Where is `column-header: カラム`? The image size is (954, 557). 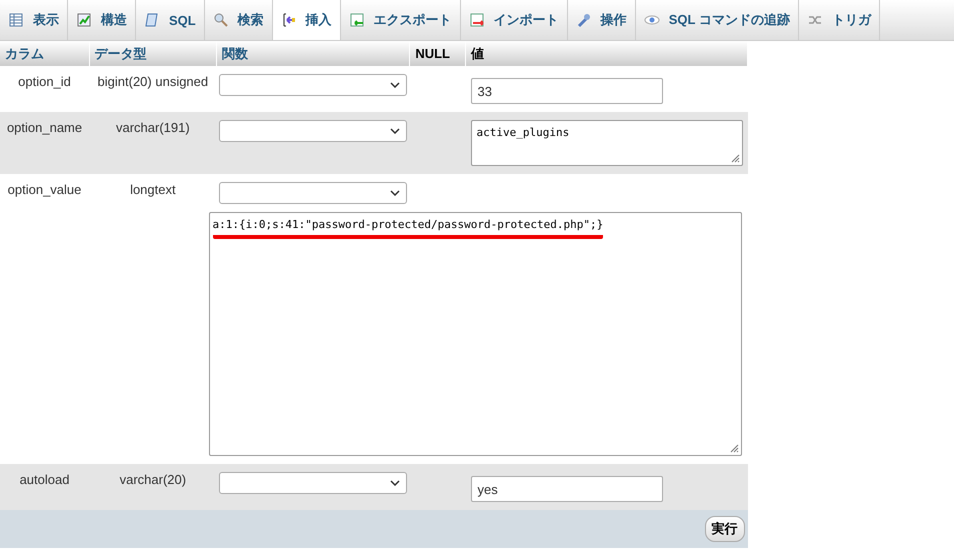 column-header: カラム is located at coordinates (45, 53).